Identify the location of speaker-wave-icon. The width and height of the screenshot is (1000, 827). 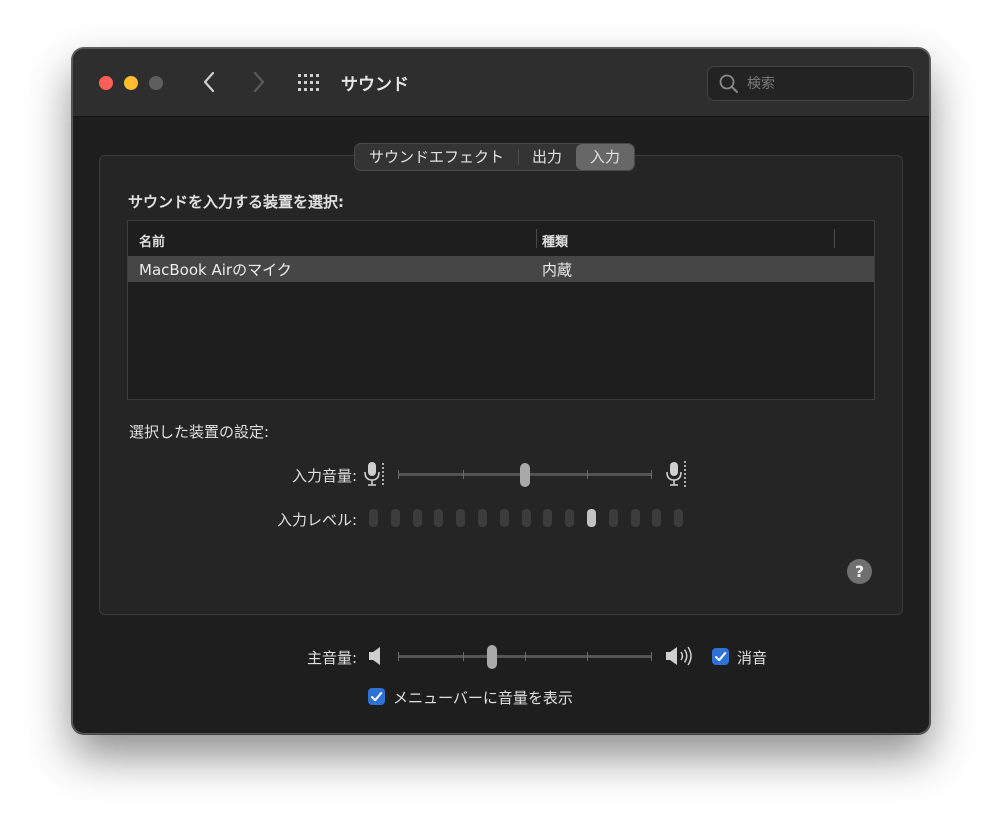
(679, 656).